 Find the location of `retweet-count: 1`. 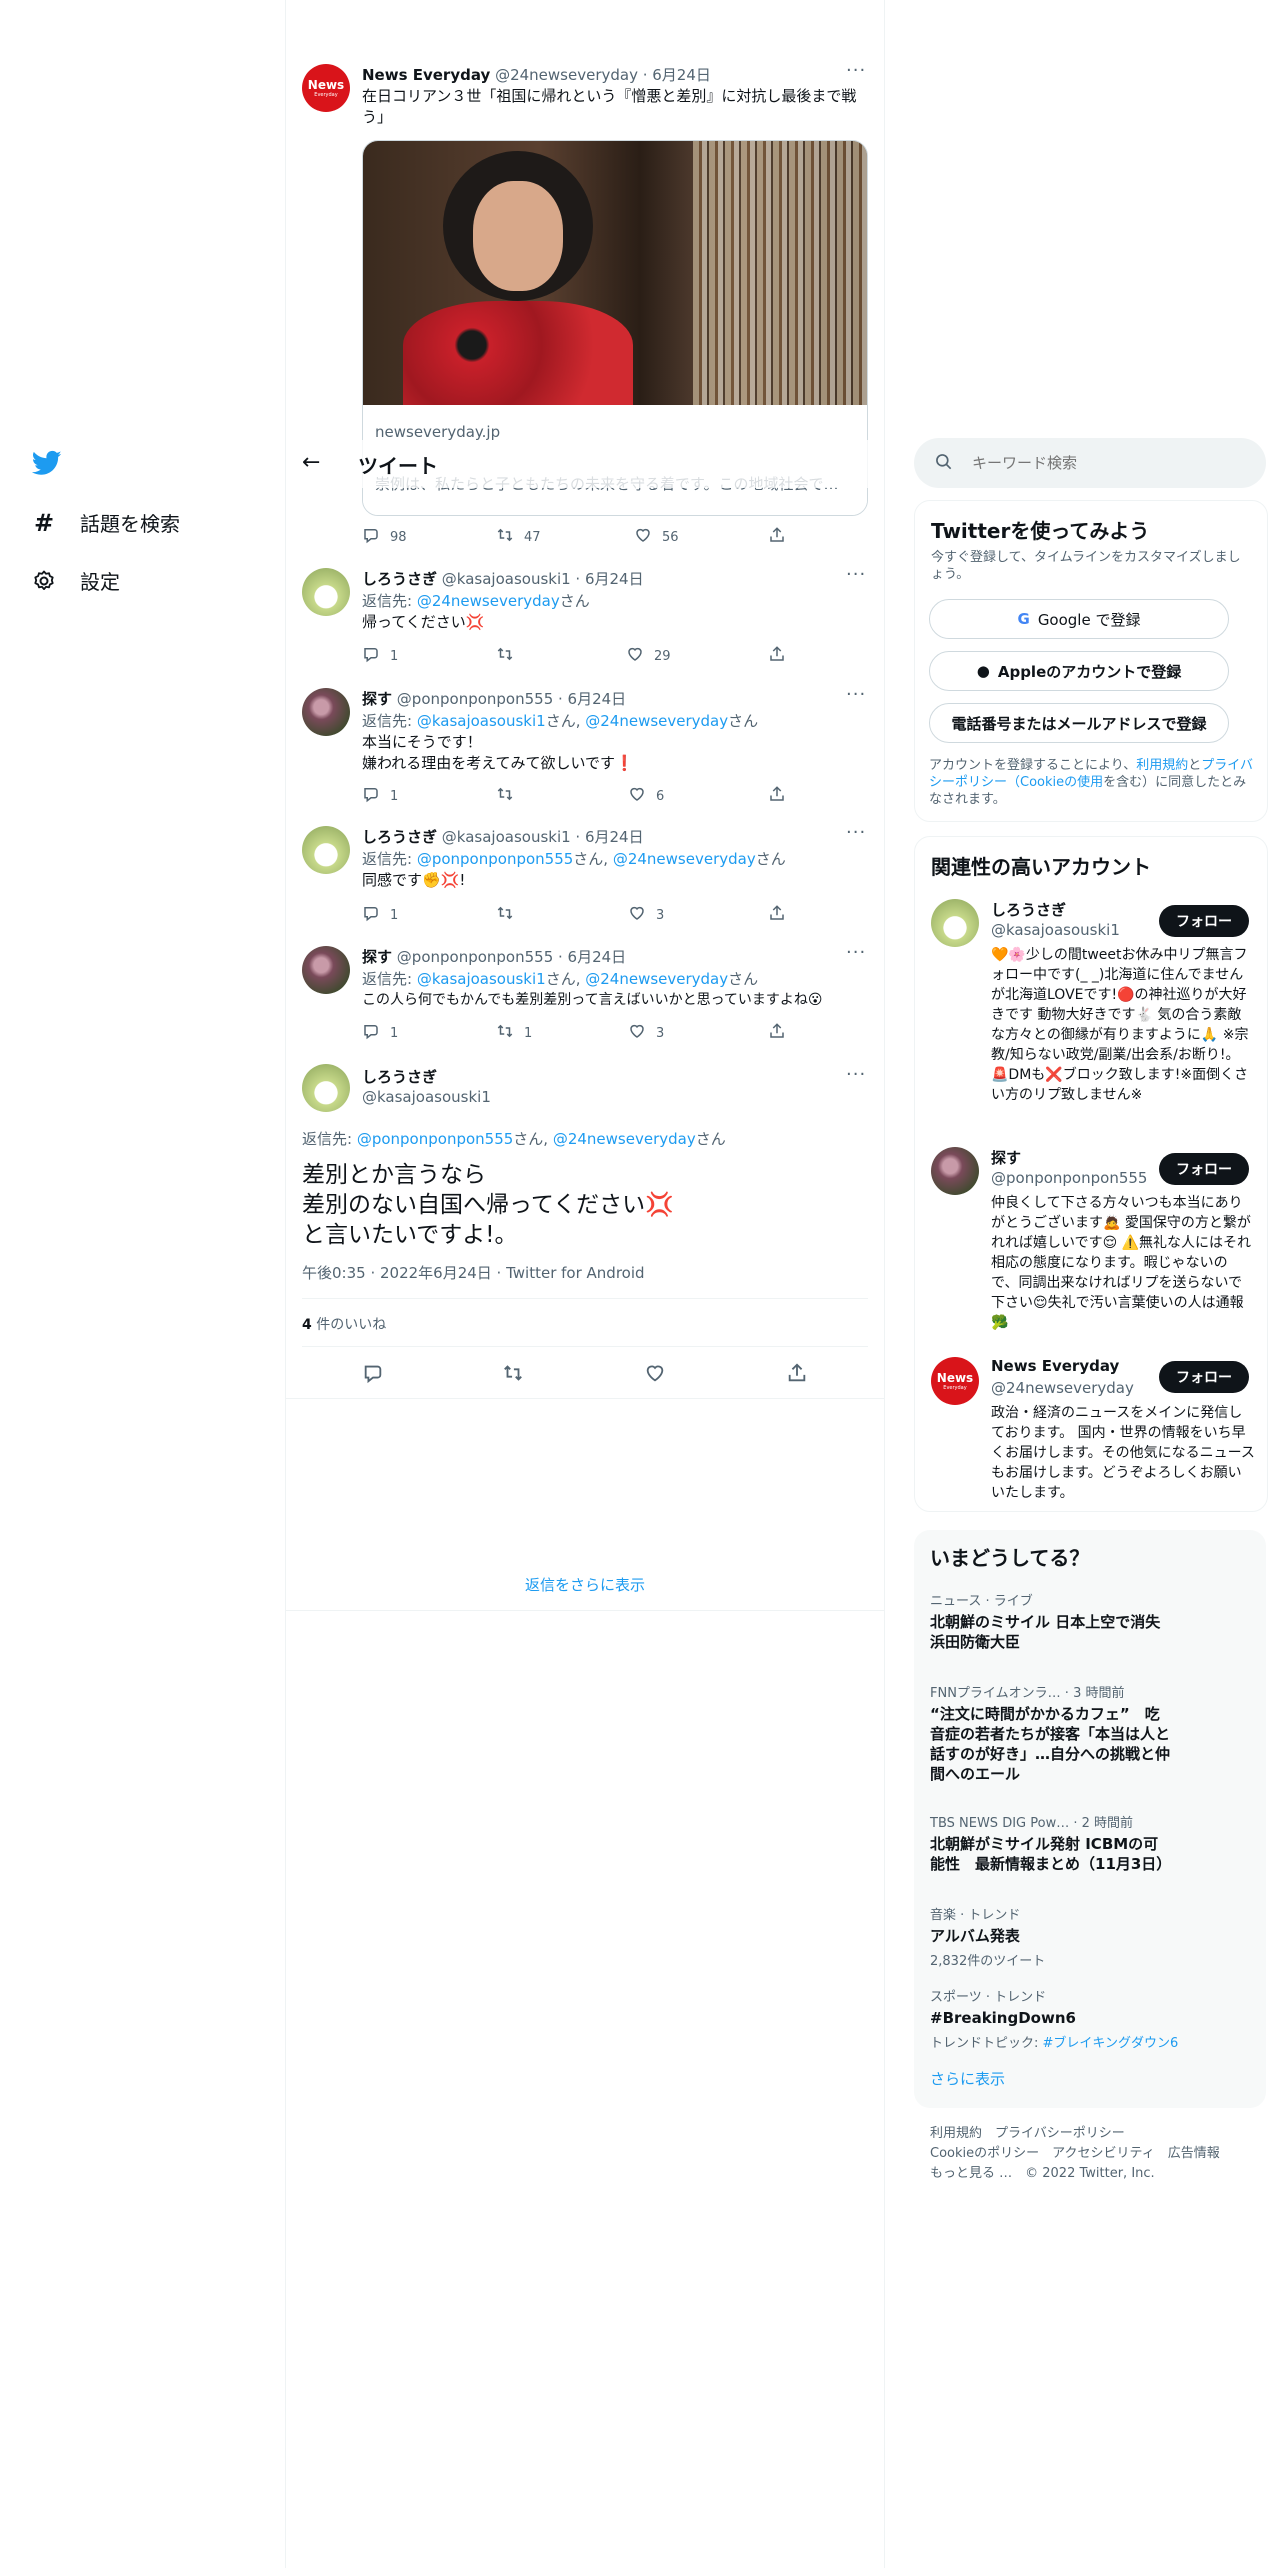

retweet-count: 1 is located at coordinates (528, 1033).